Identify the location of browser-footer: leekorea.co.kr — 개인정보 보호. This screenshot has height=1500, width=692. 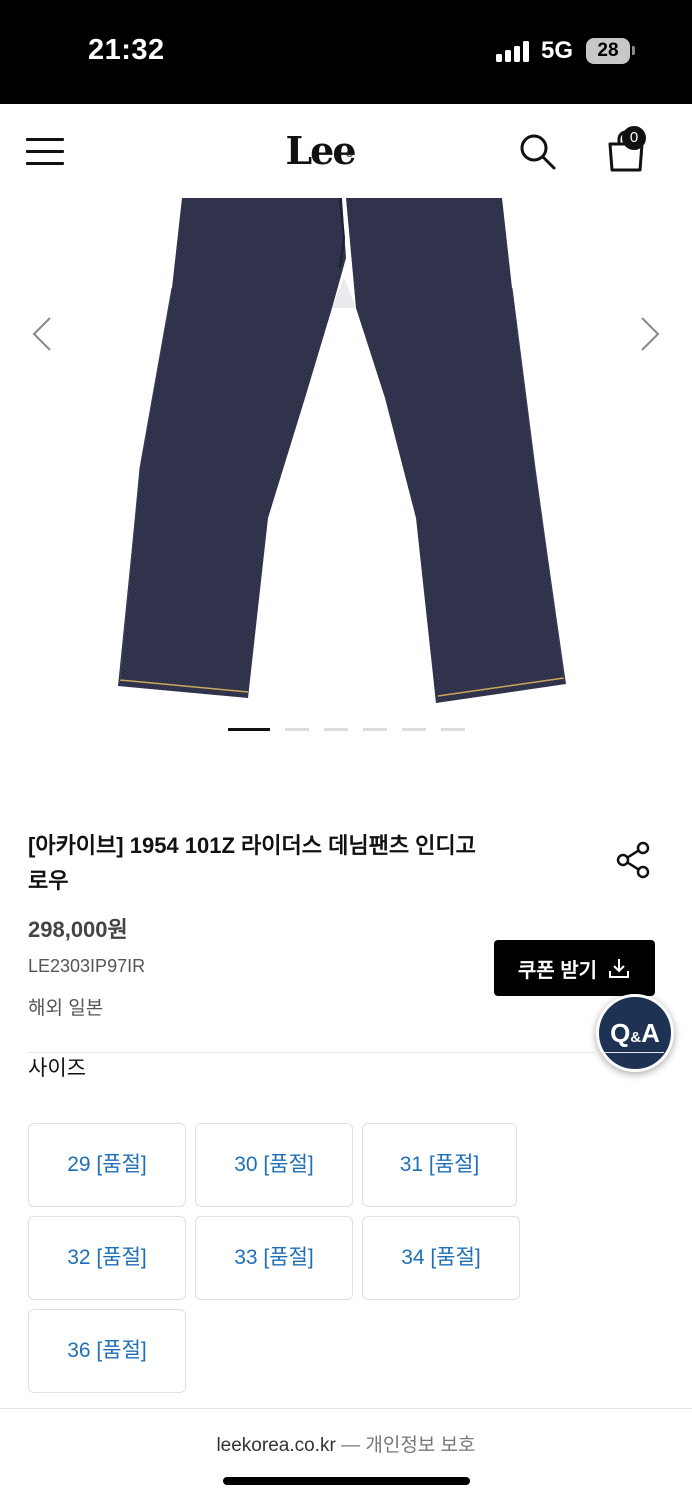
(346, 1443).